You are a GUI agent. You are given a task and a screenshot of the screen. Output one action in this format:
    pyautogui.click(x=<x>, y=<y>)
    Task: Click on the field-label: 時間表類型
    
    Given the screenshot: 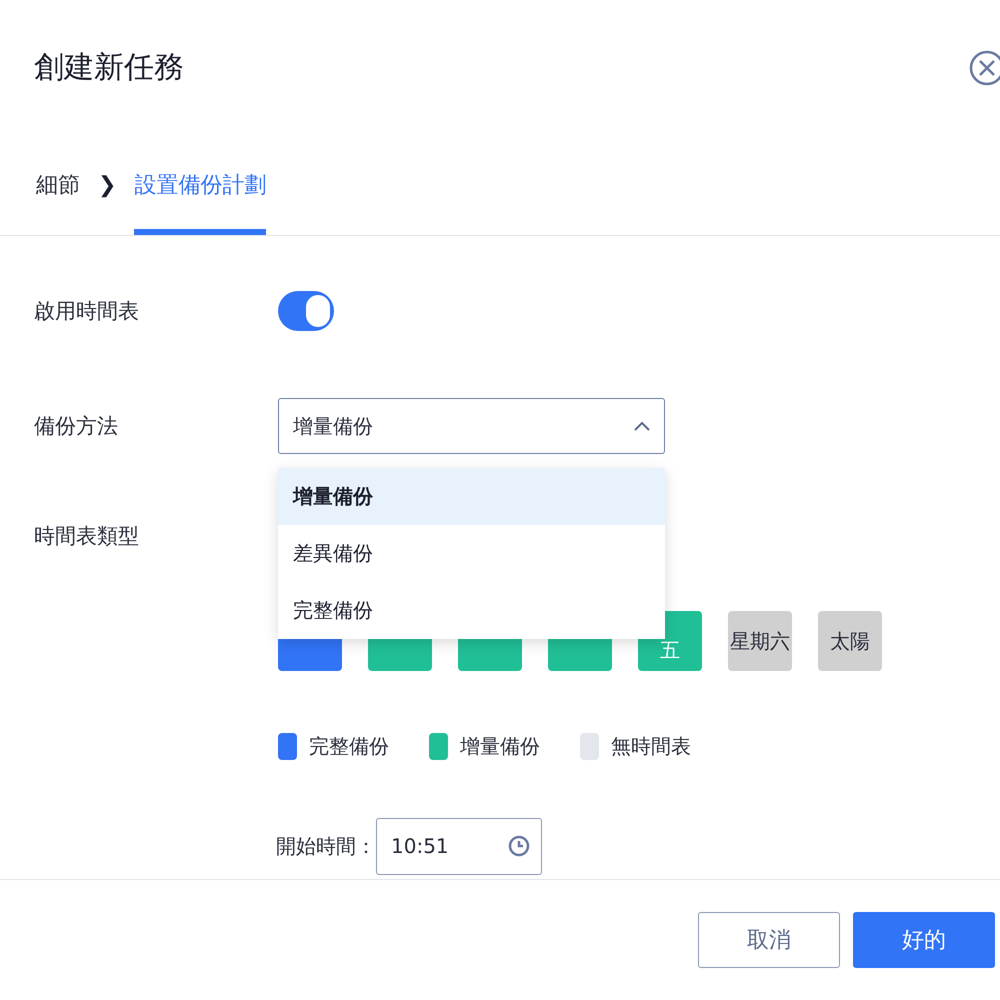 What is the action you would take?
    pyautogui.click(x=87, y=536)
    